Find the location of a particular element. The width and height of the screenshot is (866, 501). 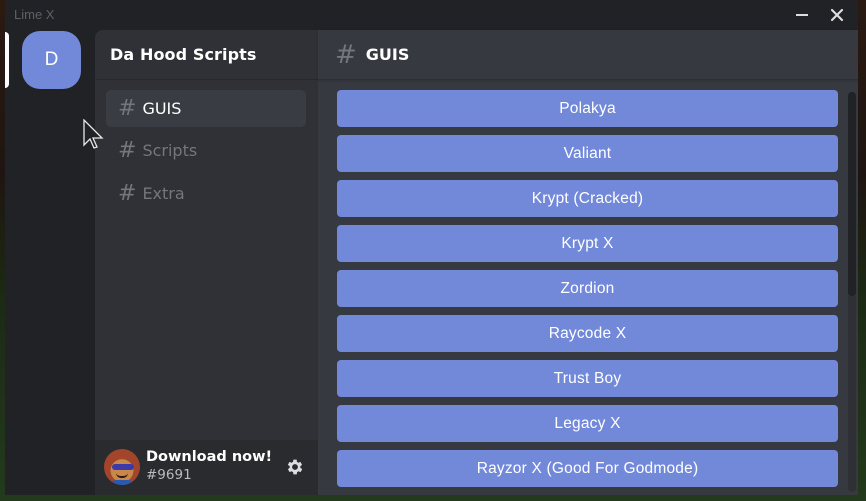

script-button-krypt-cracked: Krypt (Cracked) is located at coordinates (587, 198).